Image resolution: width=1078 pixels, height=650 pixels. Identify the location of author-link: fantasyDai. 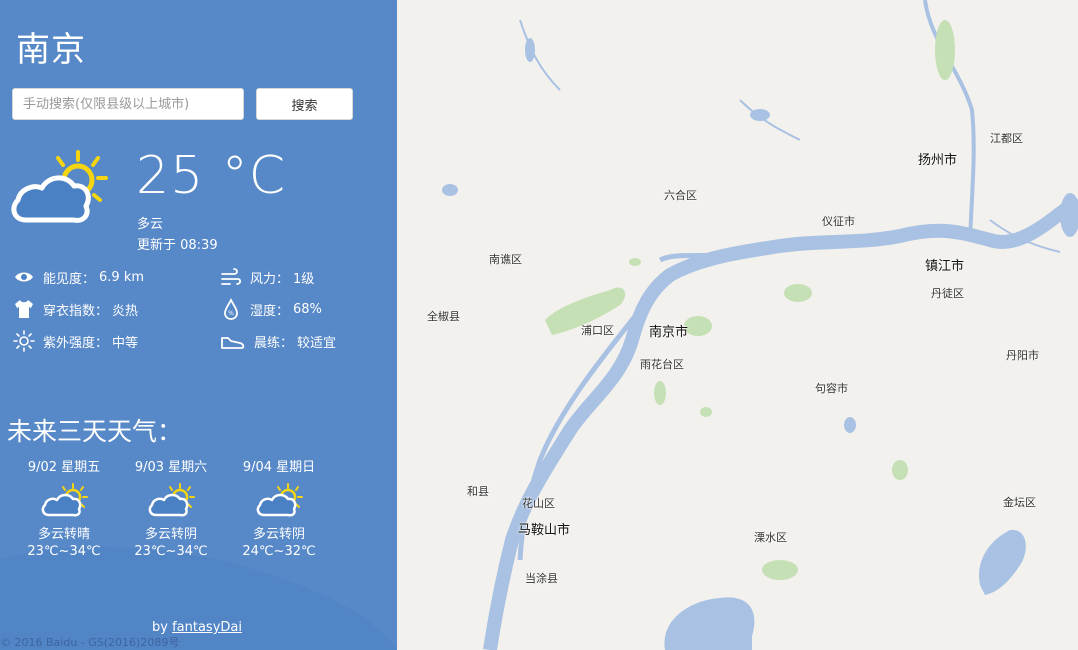
(207, 627).